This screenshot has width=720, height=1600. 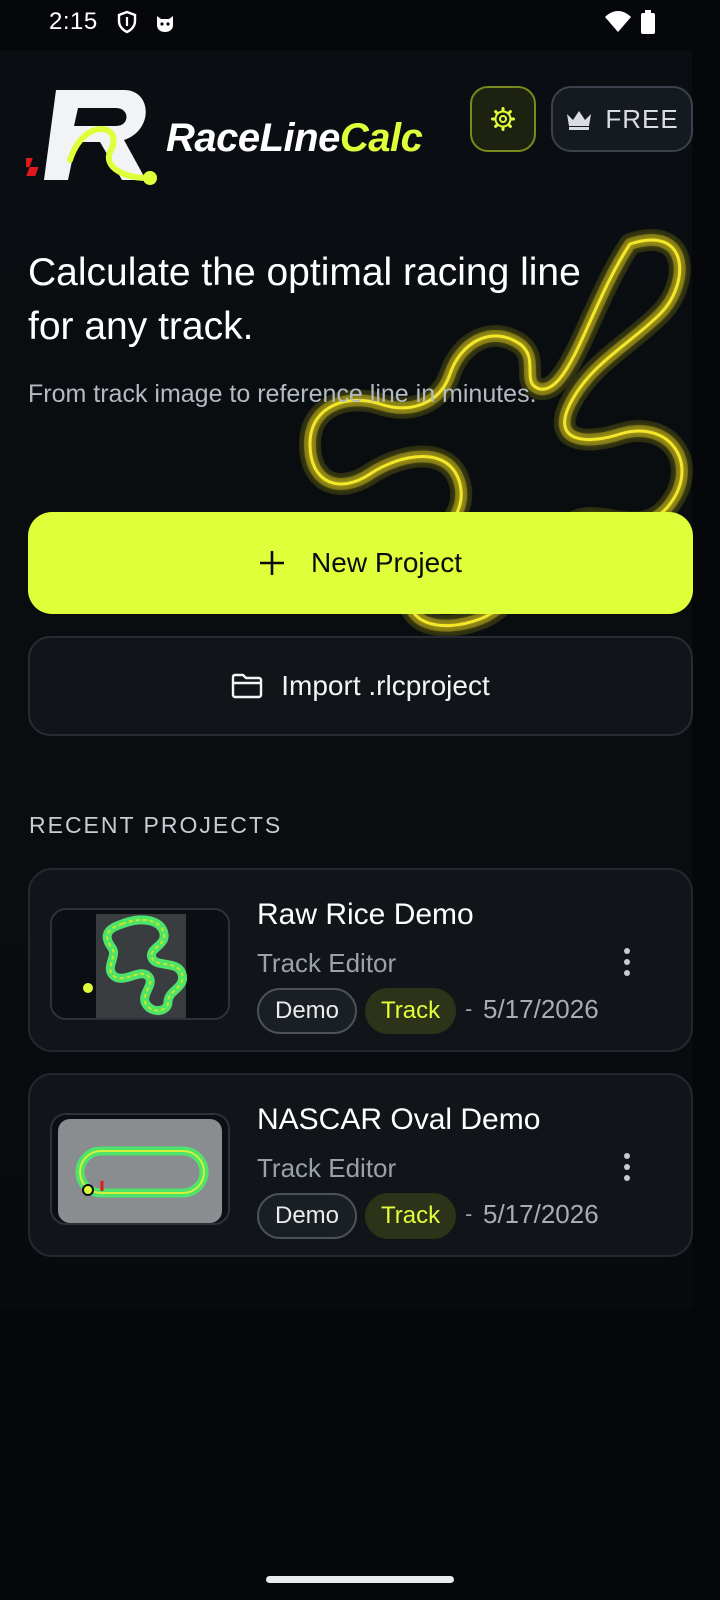 I want to click on new-project-label: New Project, so click(x=386, y=562).